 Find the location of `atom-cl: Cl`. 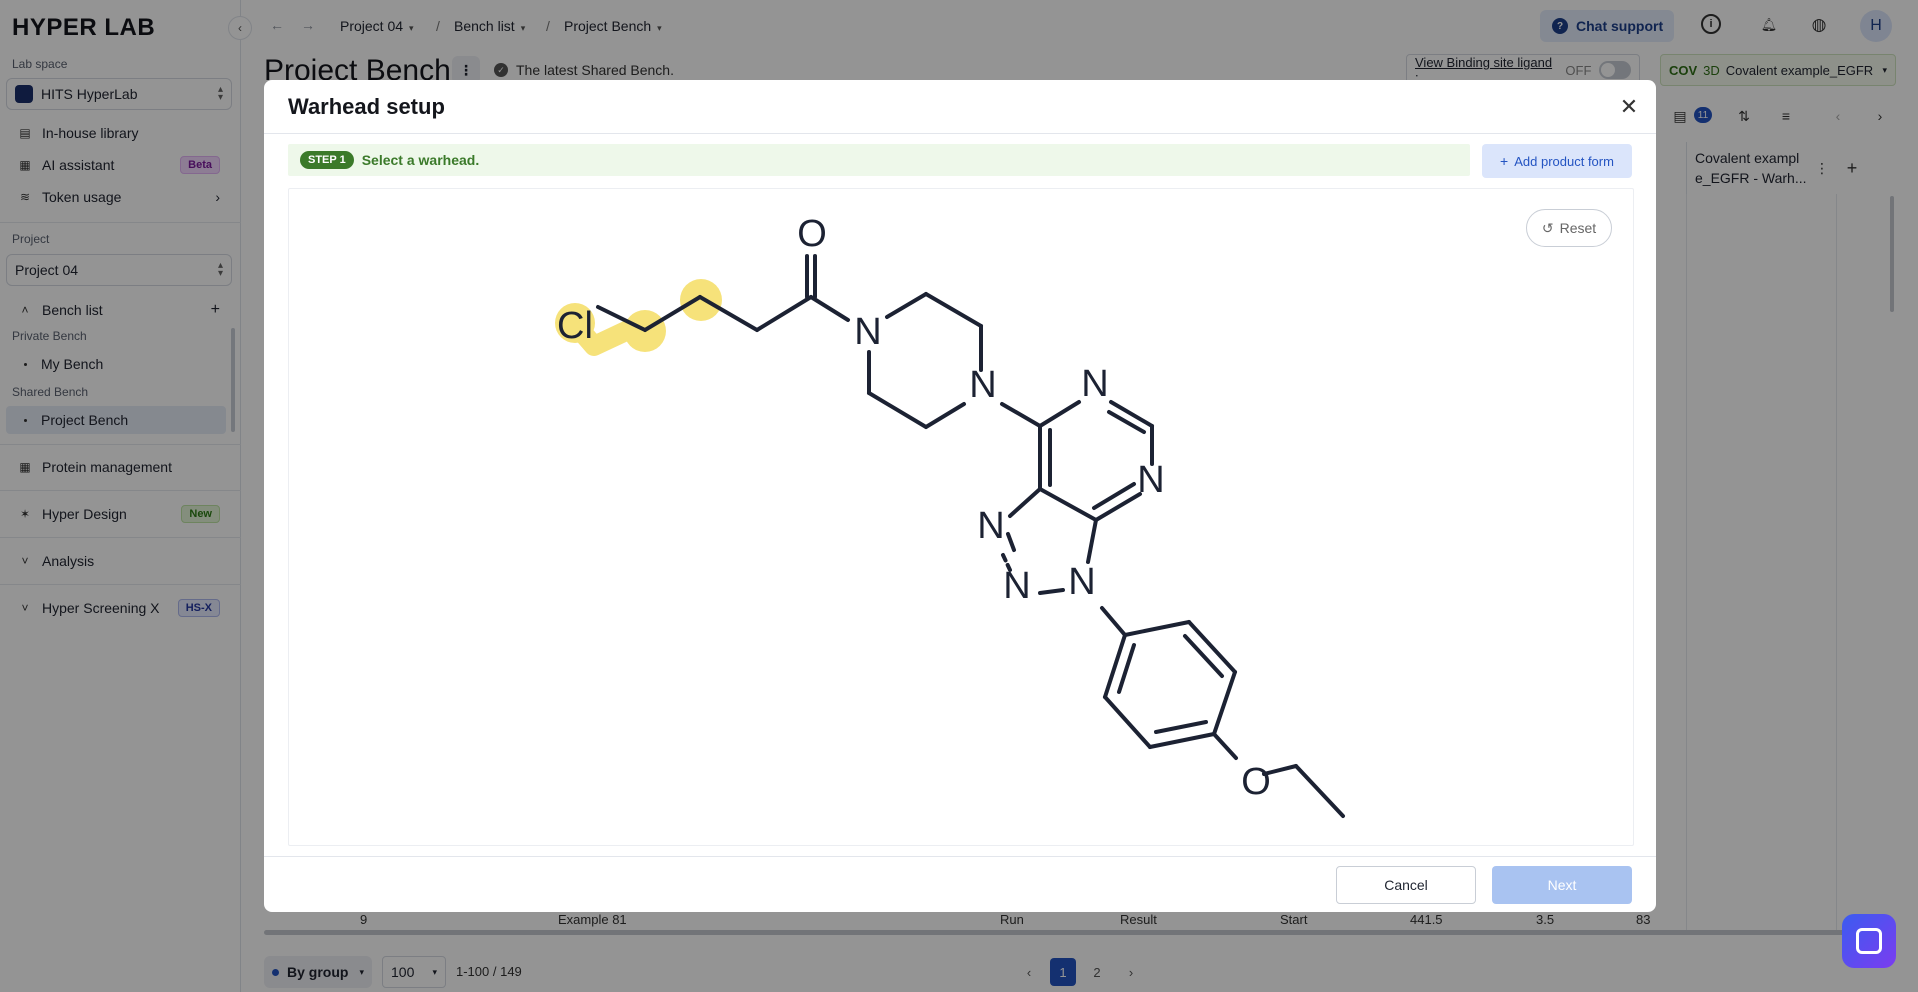

atom-cl: Cl is located at coordinates (575, 326).